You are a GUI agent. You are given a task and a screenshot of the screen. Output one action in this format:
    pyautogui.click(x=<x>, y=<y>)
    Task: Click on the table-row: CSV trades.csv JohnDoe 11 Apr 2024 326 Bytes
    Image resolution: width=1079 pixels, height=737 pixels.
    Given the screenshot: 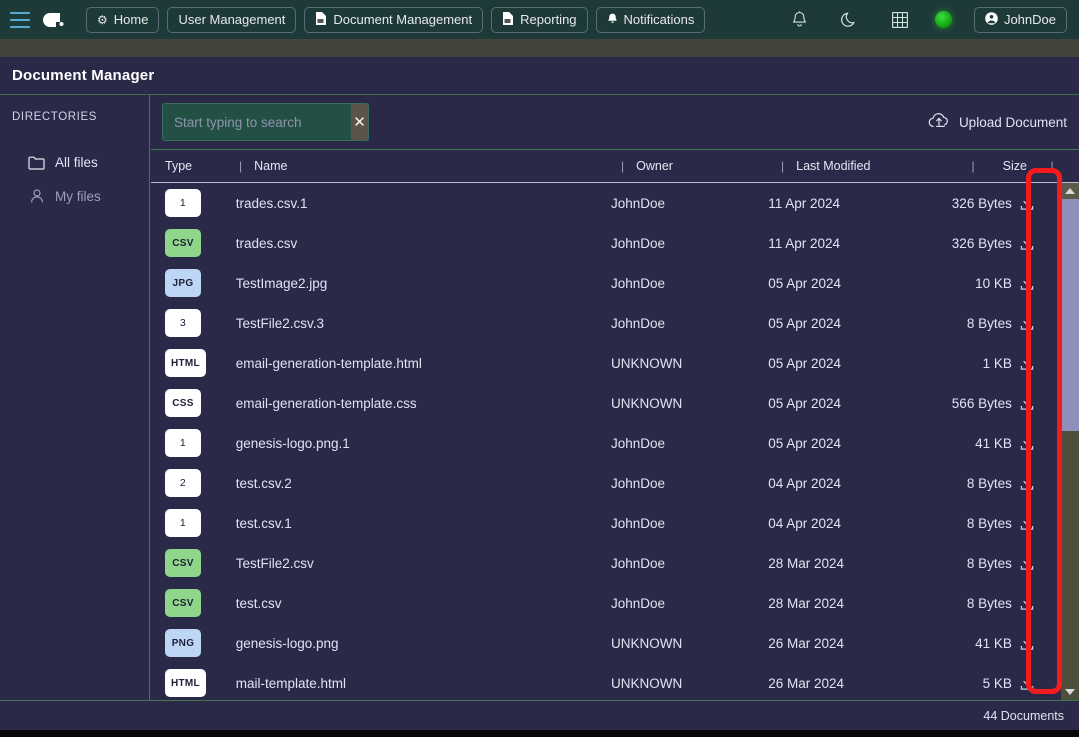 What is the action you would take?
    pyautogui.click(x=605, y=243)
    